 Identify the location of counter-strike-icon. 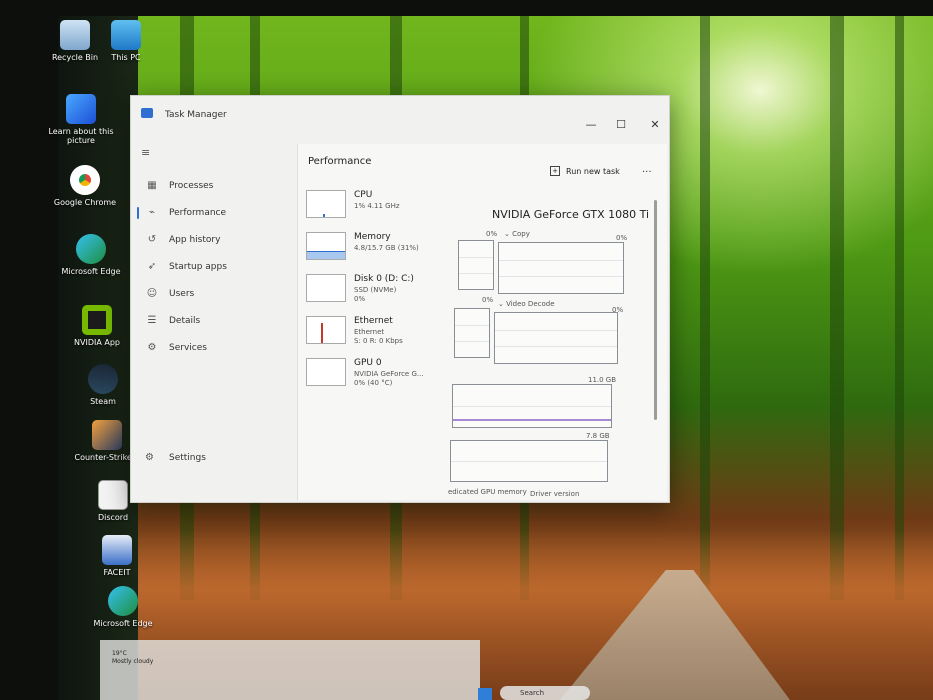
(107, 435).